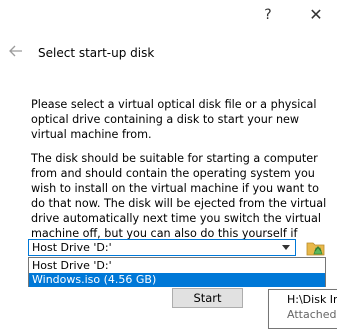 The image size is (337, 329). Describe the element at coordinates (312, 299) in the screenshot. I see `tooltip-path: H:\Disk Ima` at that location.